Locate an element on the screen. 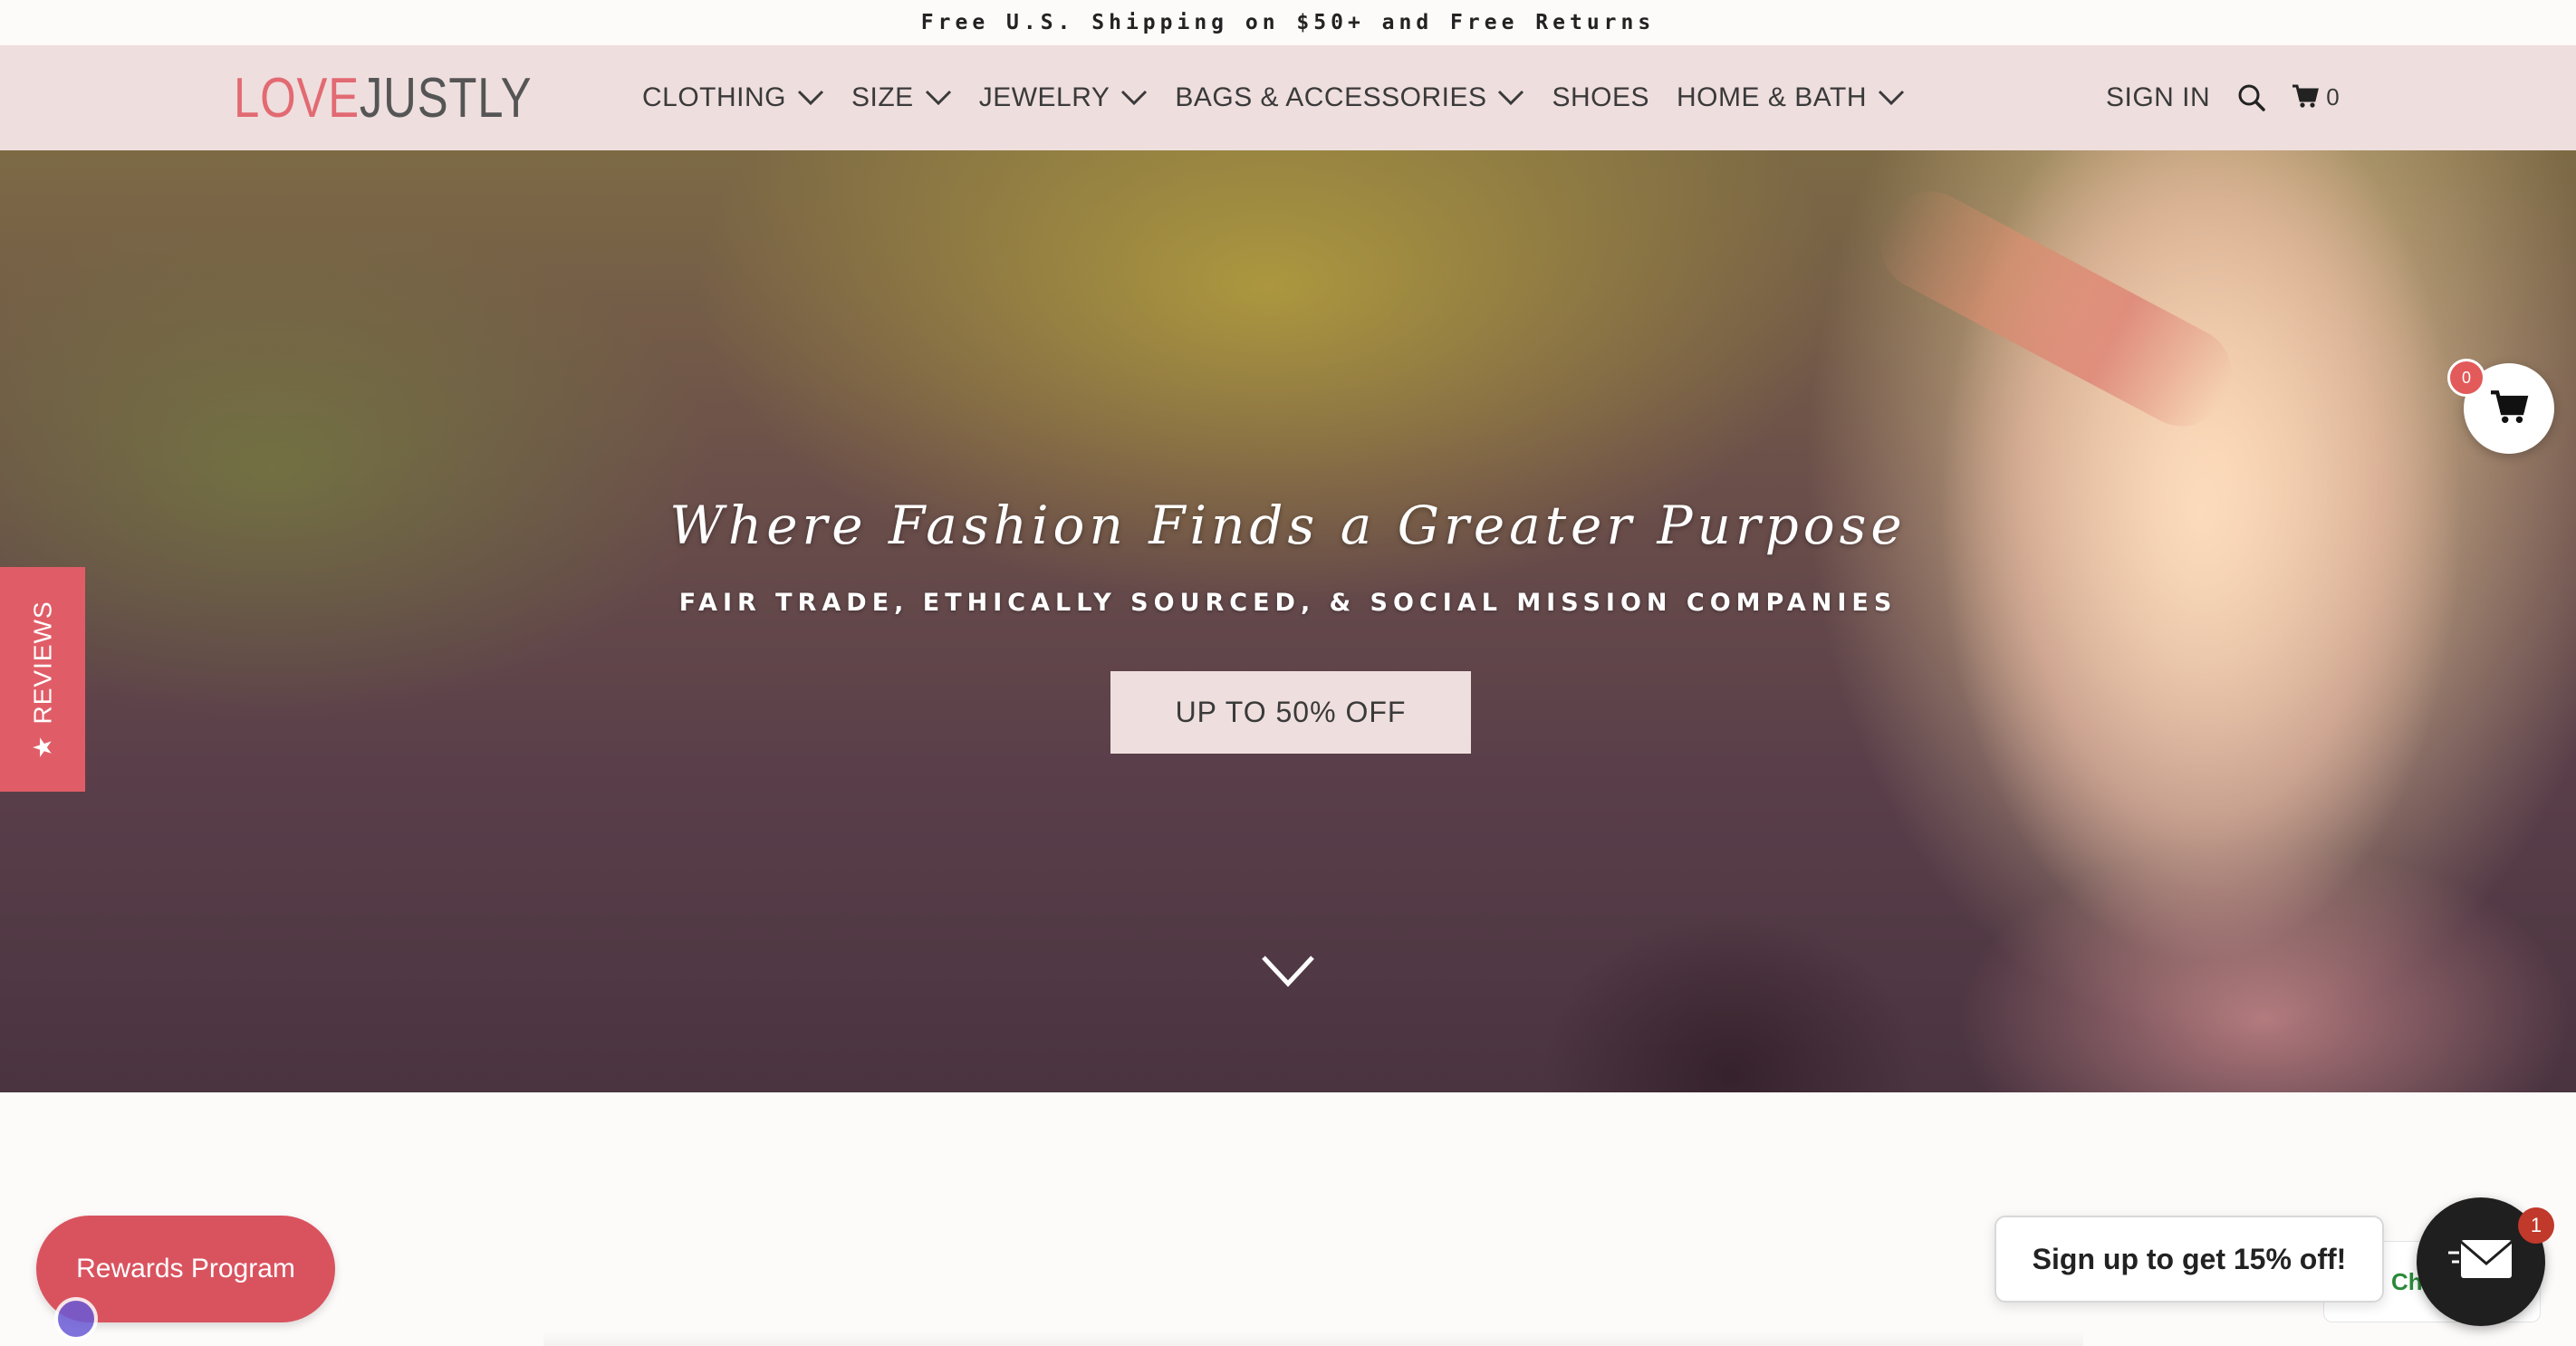 This screenshot has width=2576, height=1346. nav-clothing: CLOTHING is located at coordinates (733, 97).